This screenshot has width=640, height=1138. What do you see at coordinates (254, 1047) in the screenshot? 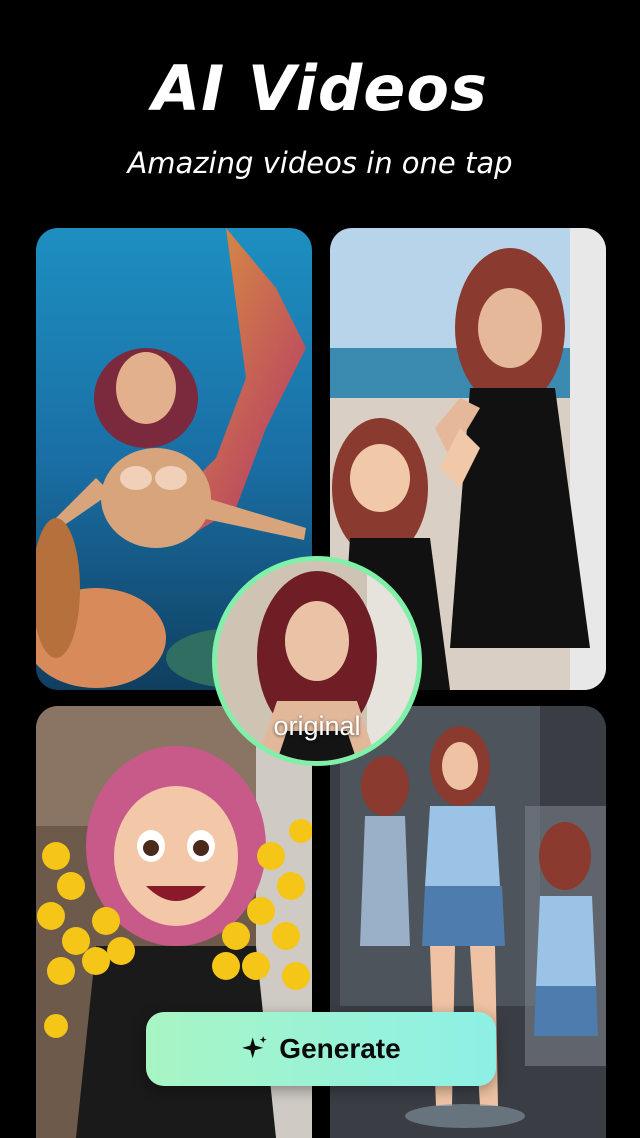
I see `sparkle-icon` at bounding box center [254, 1047].